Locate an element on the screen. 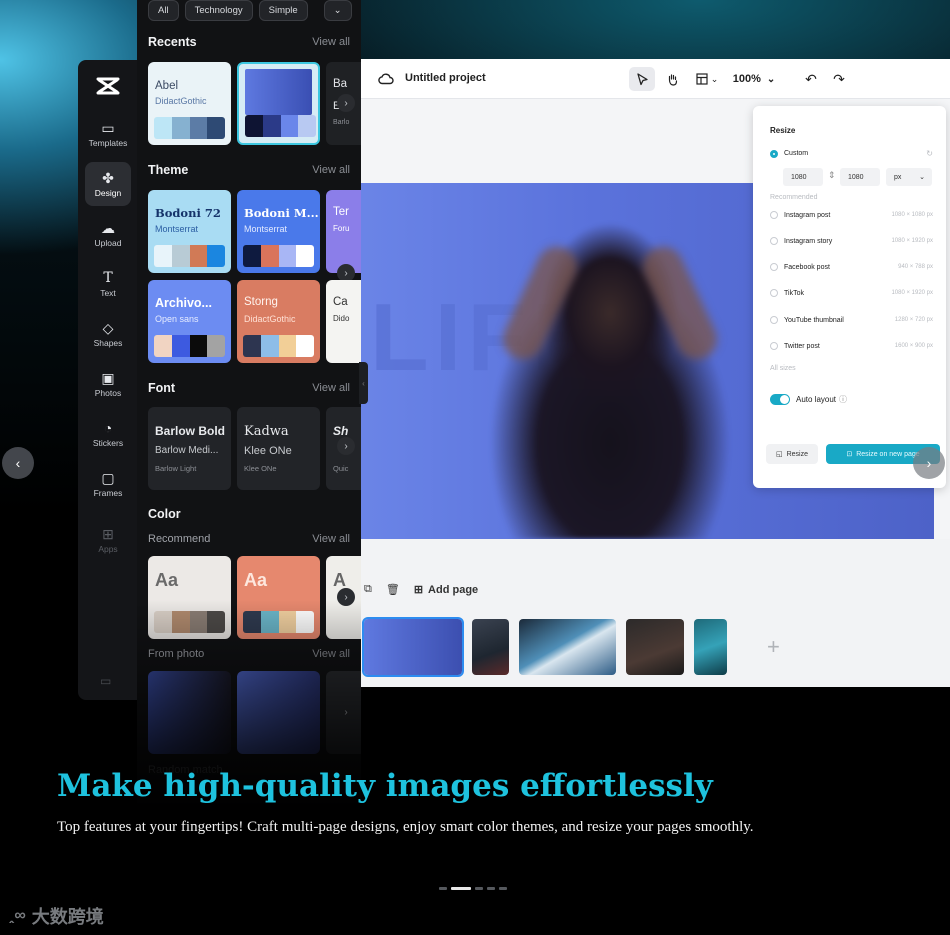 The image size is (950, 935). unit-select: px ⌄ is located at coordinates (909, 177).